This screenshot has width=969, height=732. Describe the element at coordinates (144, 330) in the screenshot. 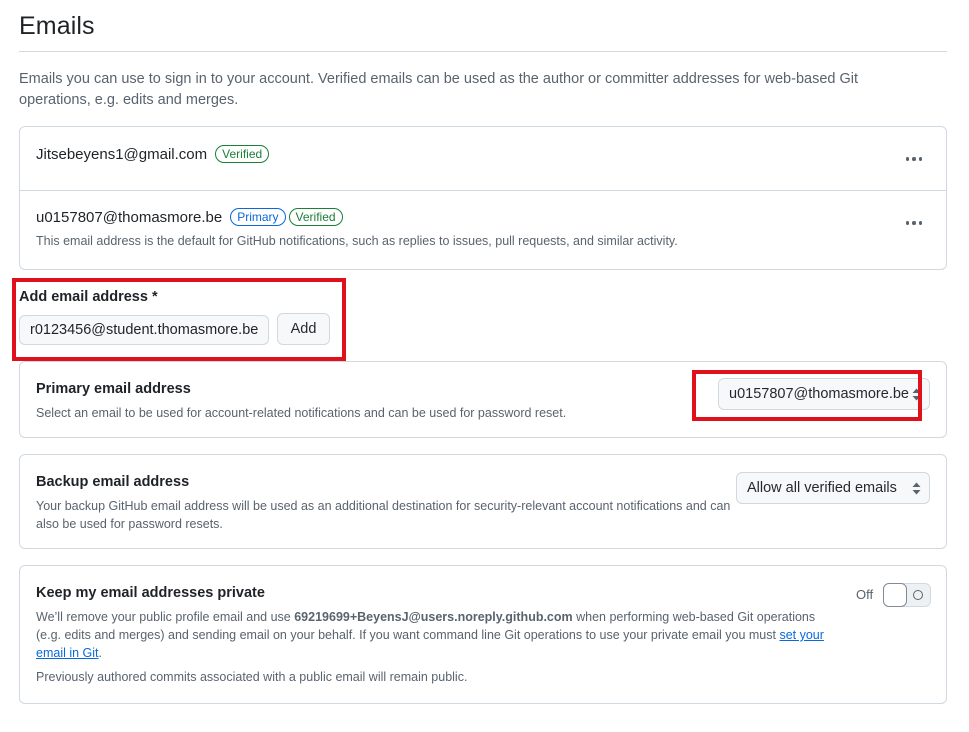

I see `add-email-input` at that location.